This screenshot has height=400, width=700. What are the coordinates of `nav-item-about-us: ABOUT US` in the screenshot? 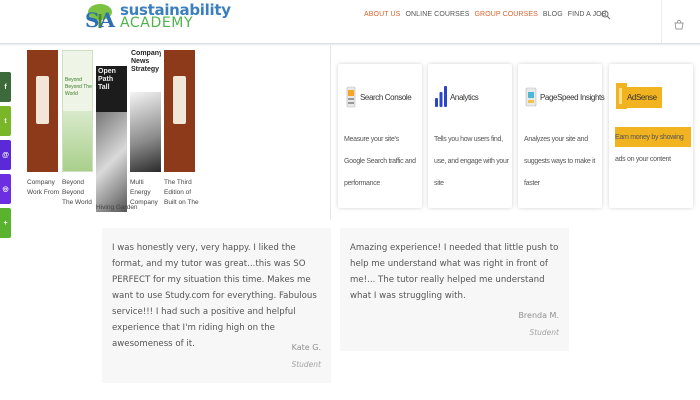 It's located at (382, 14).